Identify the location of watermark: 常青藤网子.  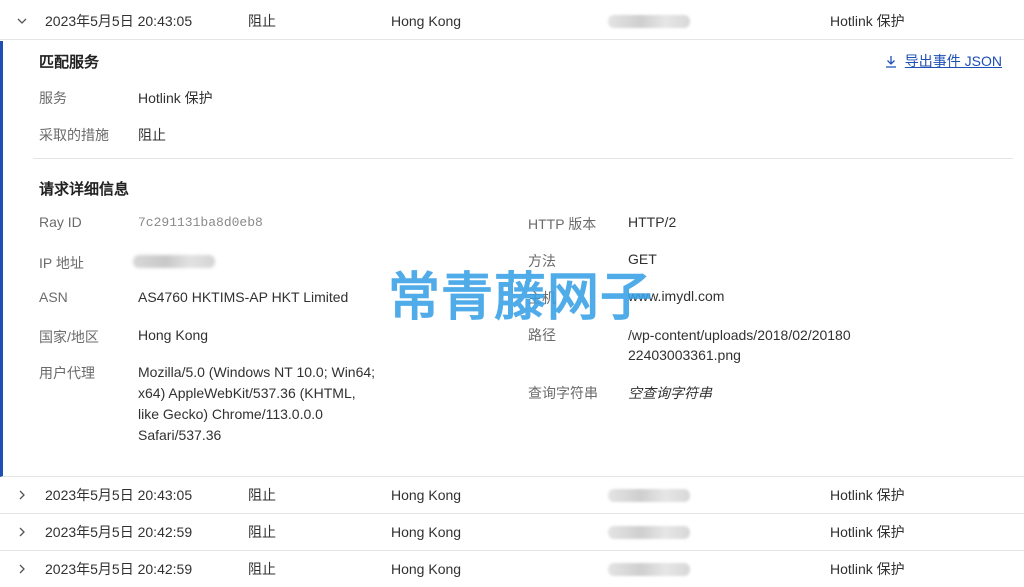
(521, 298).